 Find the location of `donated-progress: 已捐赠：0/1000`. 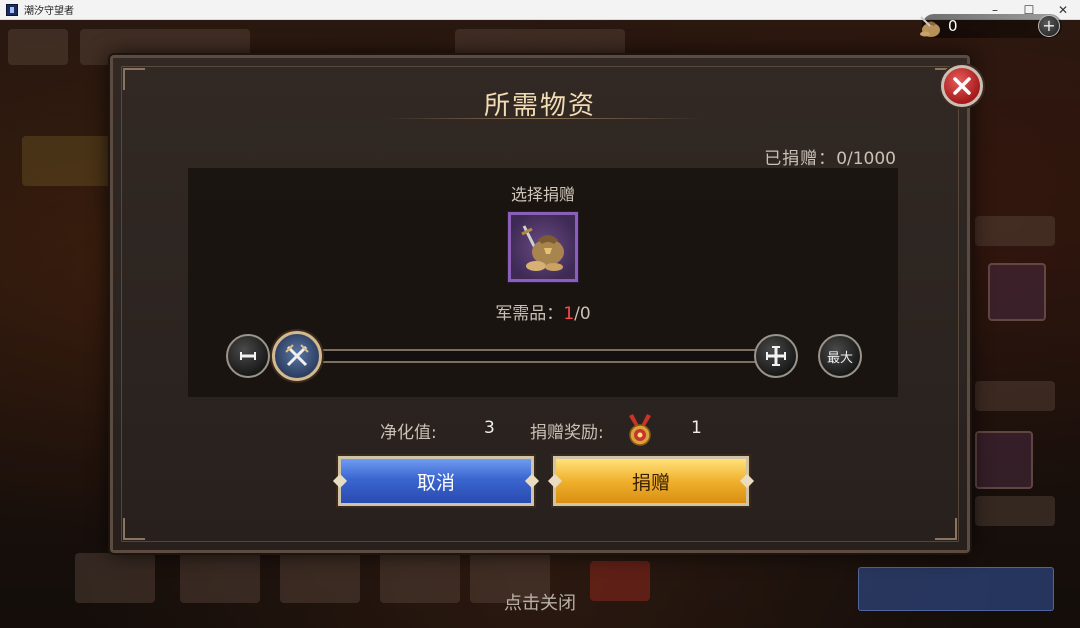

donated-progress: 已捐赠：0/1000 is located at coordinates (830, 156).